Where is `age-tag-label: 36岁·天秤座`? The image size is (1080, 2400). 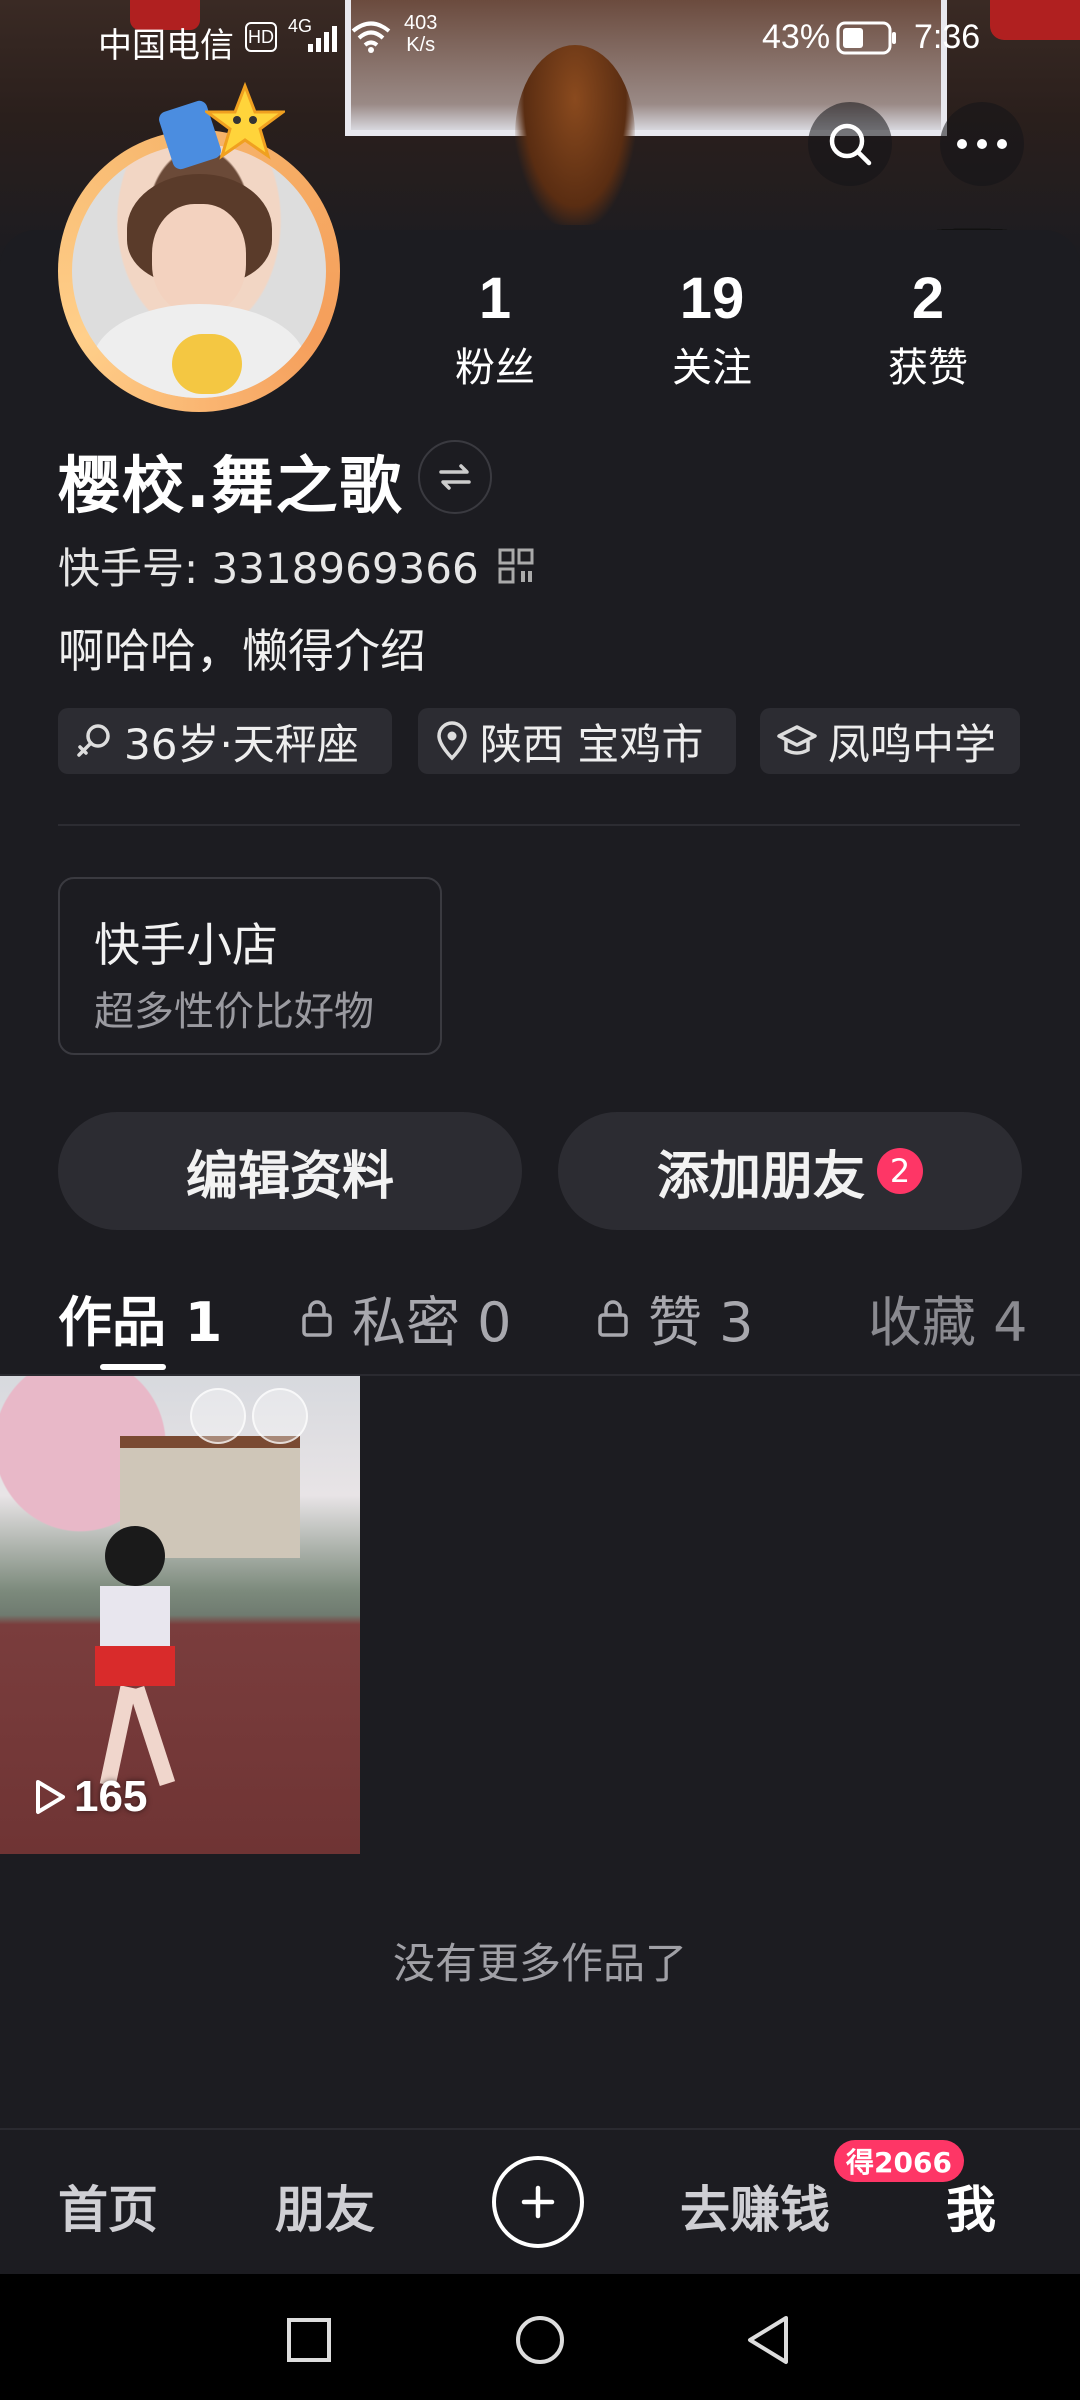 age-tag-label: 36岁·天秤座 is located at coordinates (241, 744).